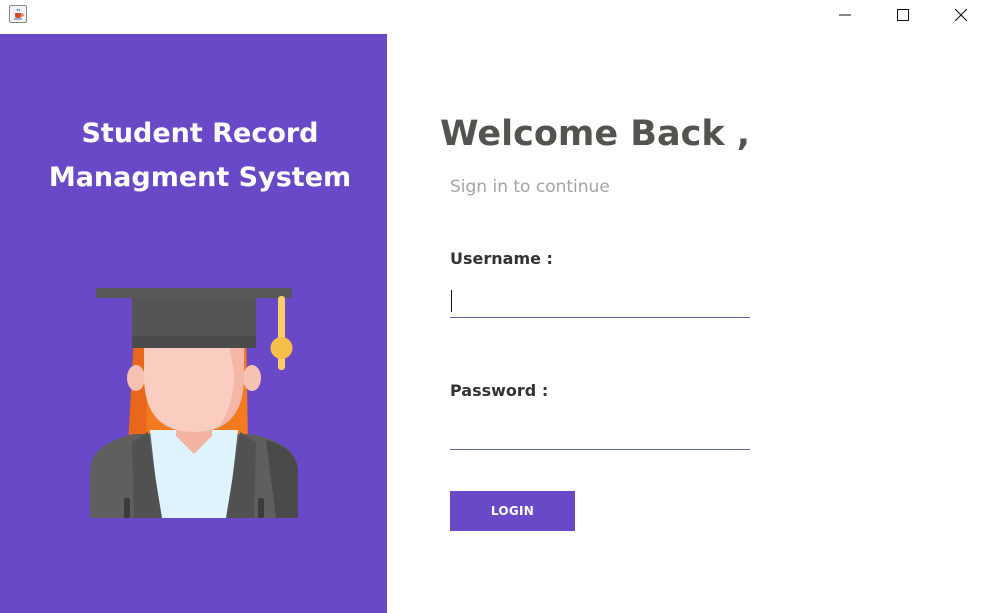  Describe the element at coordinates (501, 258) in the screenshot. I see `username-label: Username :` at that location.